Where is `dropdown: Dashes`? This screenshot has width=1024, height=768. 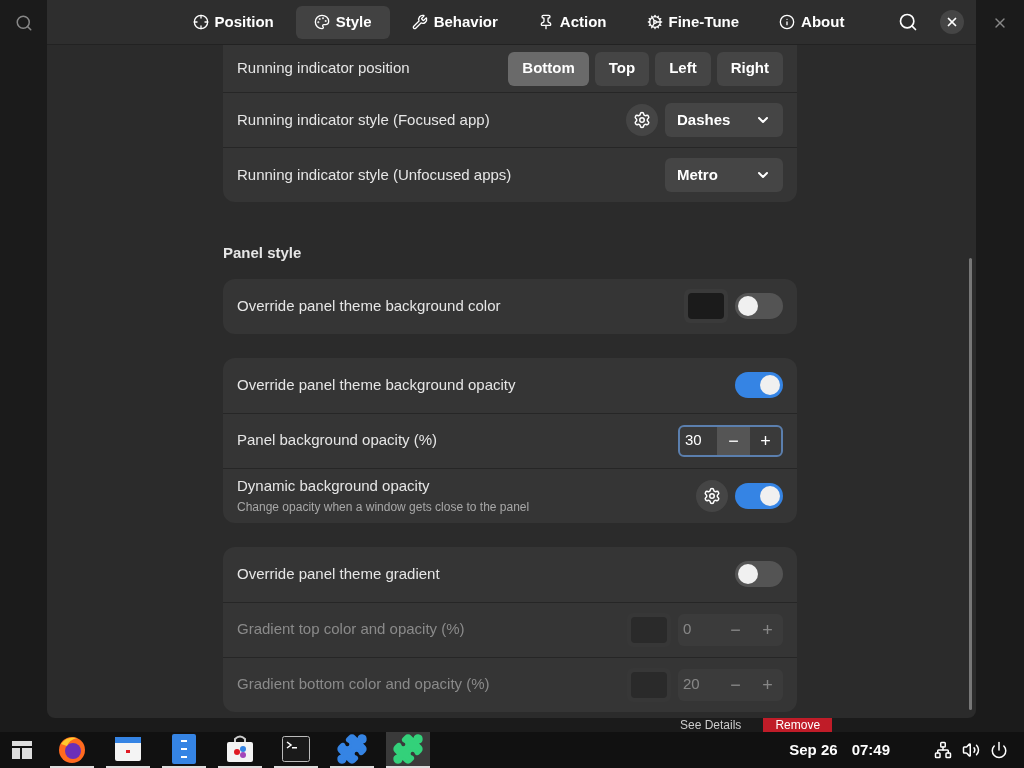 dropdown: Dashes is located at coordinates (724, 120).